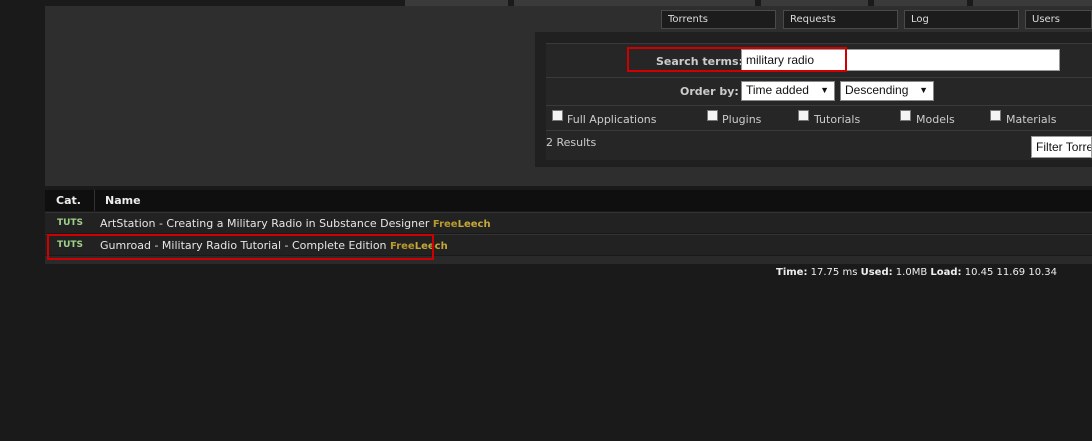  Describe the element at coordinates (709, 91) in the screenshot. I see `order-by-label: Order by:` at that location.